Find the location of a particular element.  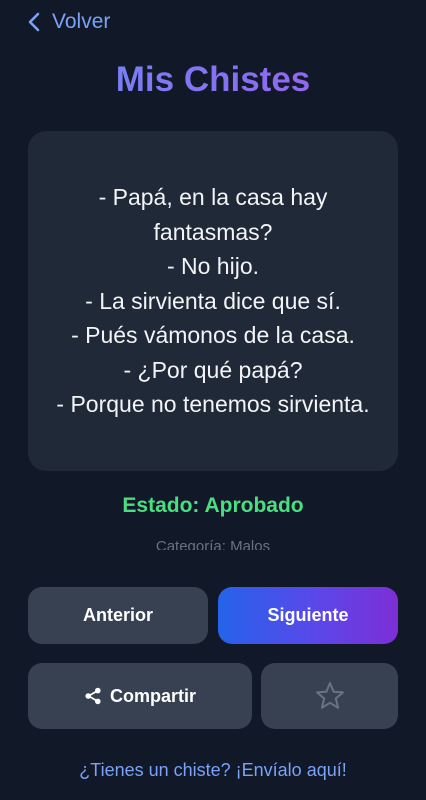

star-outline-icon is located at coordinates (329, 695).